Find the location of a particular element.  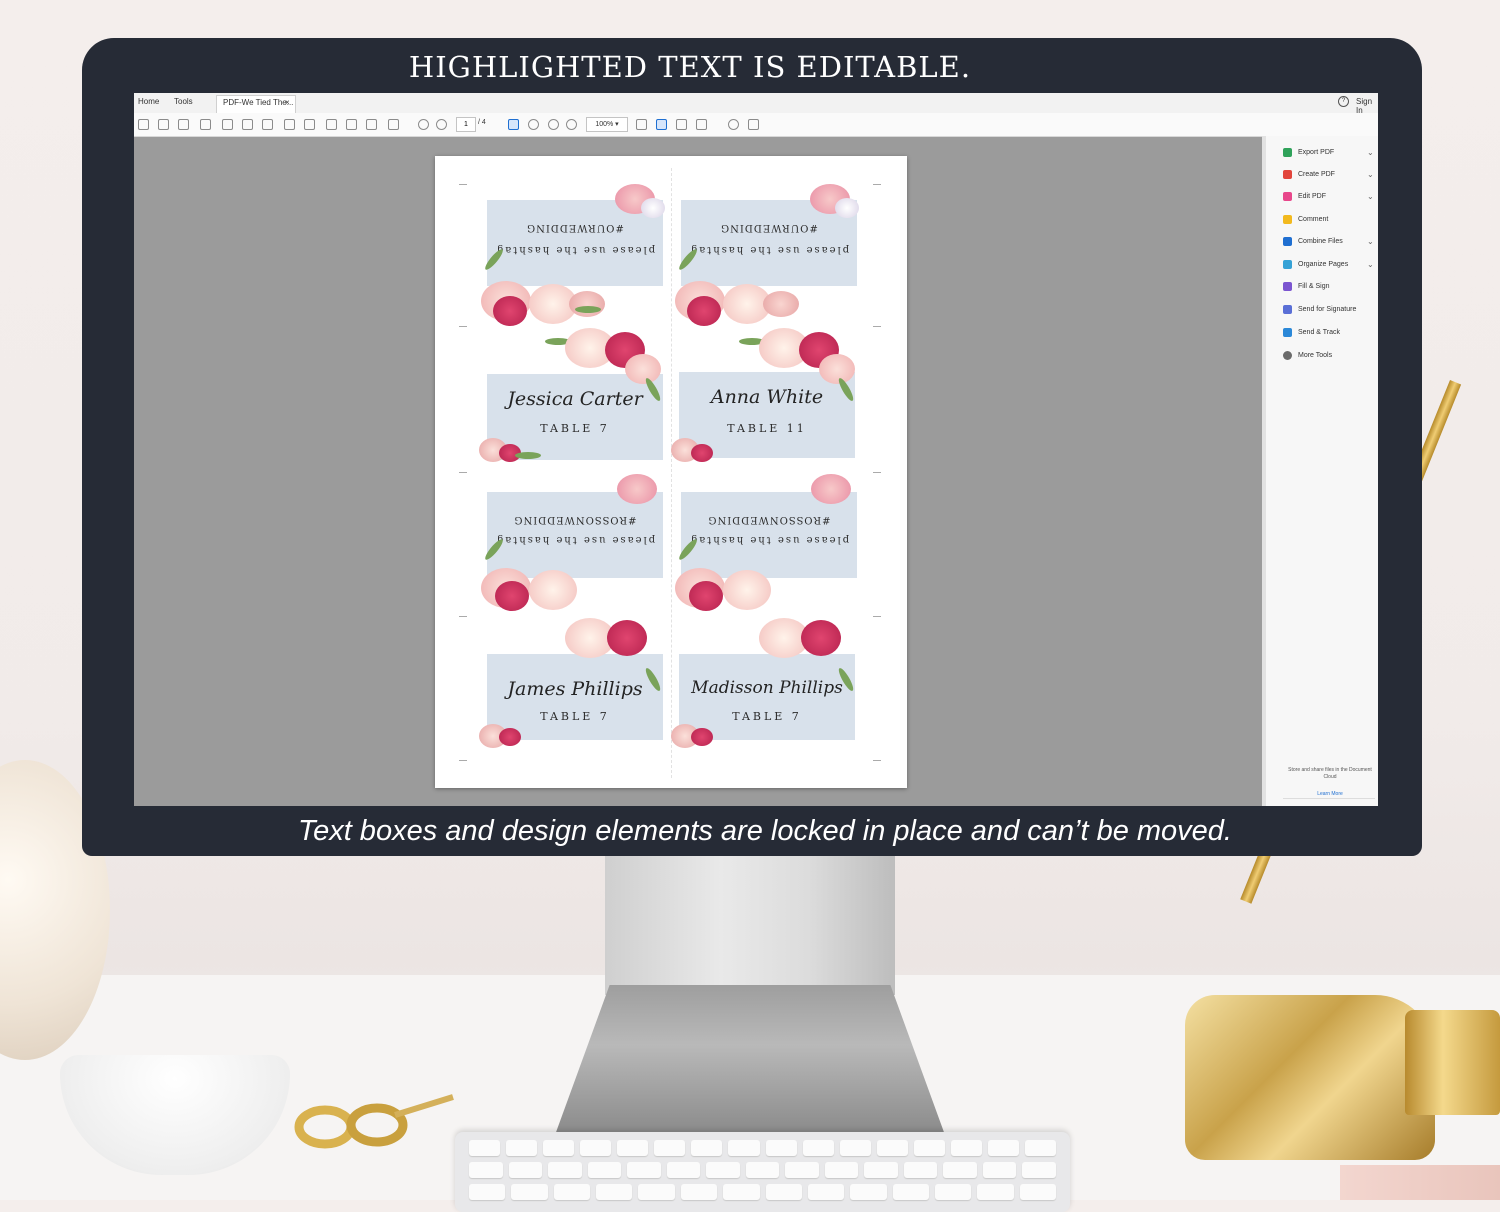

document-search-icon is located at coordinates (227, 124).